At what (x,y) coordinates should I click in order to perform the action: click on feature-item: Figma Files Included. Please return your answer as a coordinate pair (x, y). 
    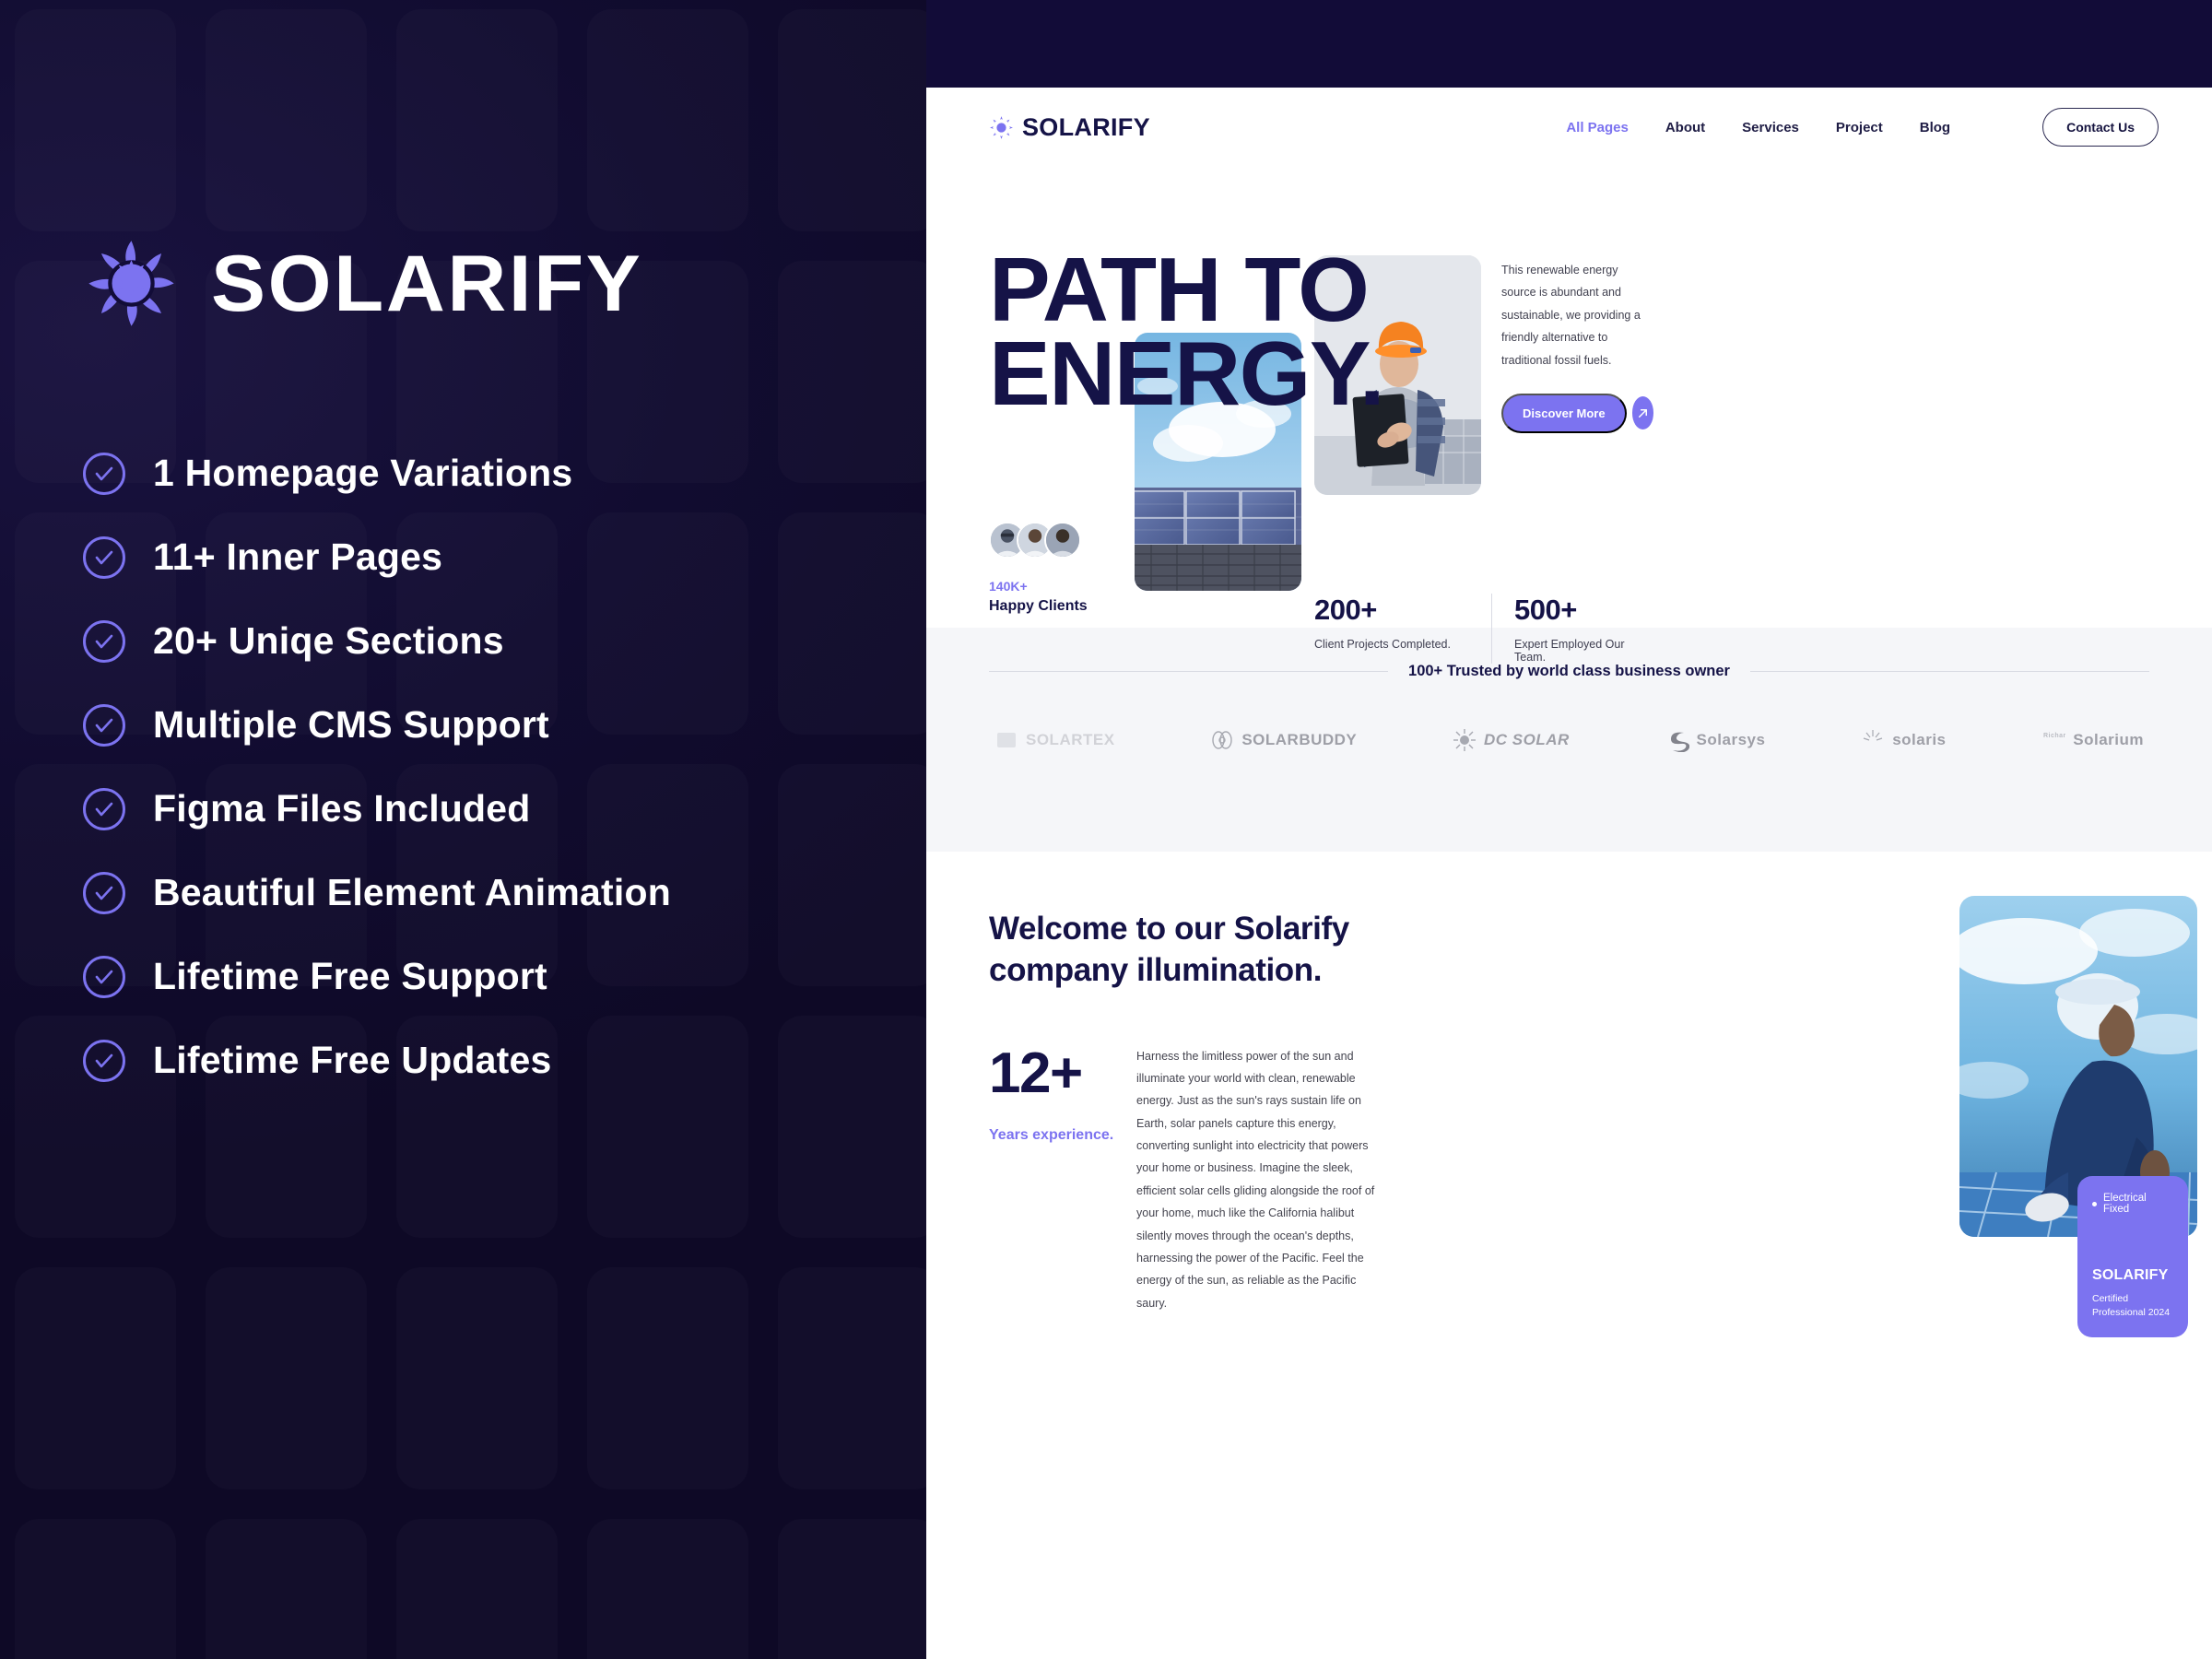
    Looking at the image, I should click on (504, 809).